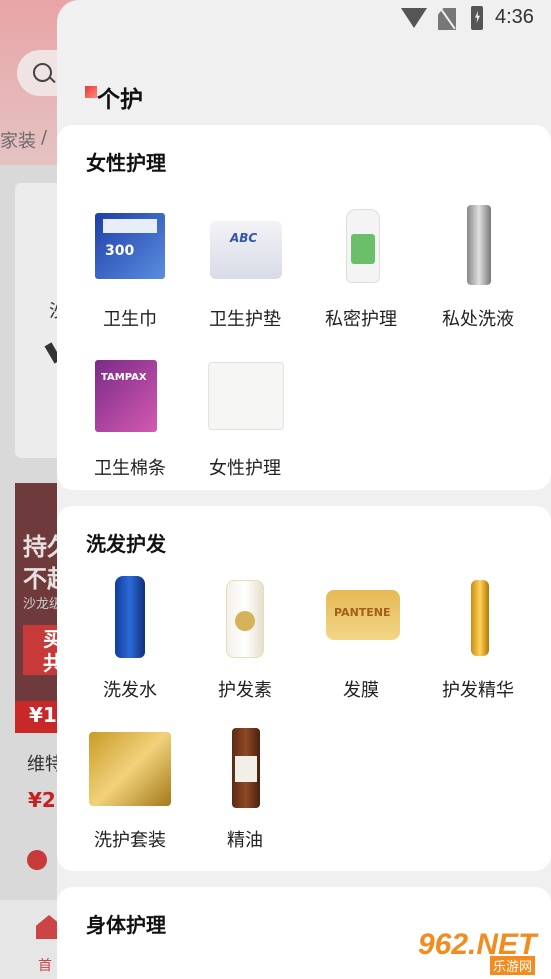 The width and height of the screenshot is (551, 979). I want to click on shampoo-bottle-image, so click(130, 617).